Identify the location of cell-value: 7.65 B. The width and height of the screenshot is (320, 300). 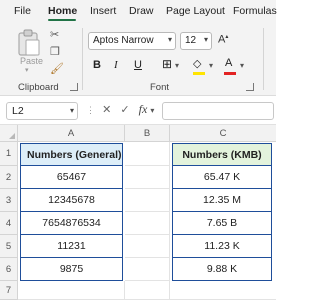
(222, 223).